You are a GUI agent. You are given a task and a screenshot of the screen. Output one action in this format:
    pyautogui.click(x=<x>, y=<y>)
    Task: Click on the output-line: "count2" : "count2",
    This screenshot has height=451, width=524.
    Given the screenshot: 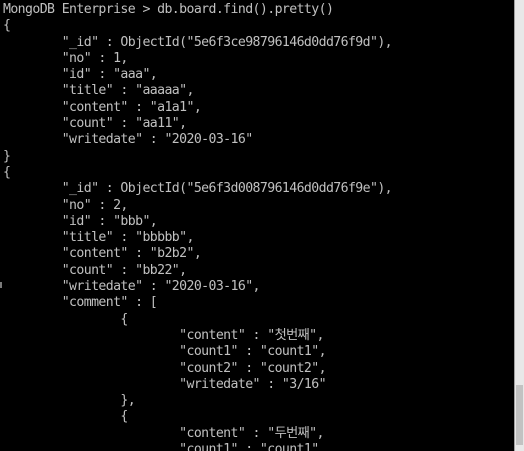 What is the action you would take?
    pyautogui.click(x=164, y=368)
    